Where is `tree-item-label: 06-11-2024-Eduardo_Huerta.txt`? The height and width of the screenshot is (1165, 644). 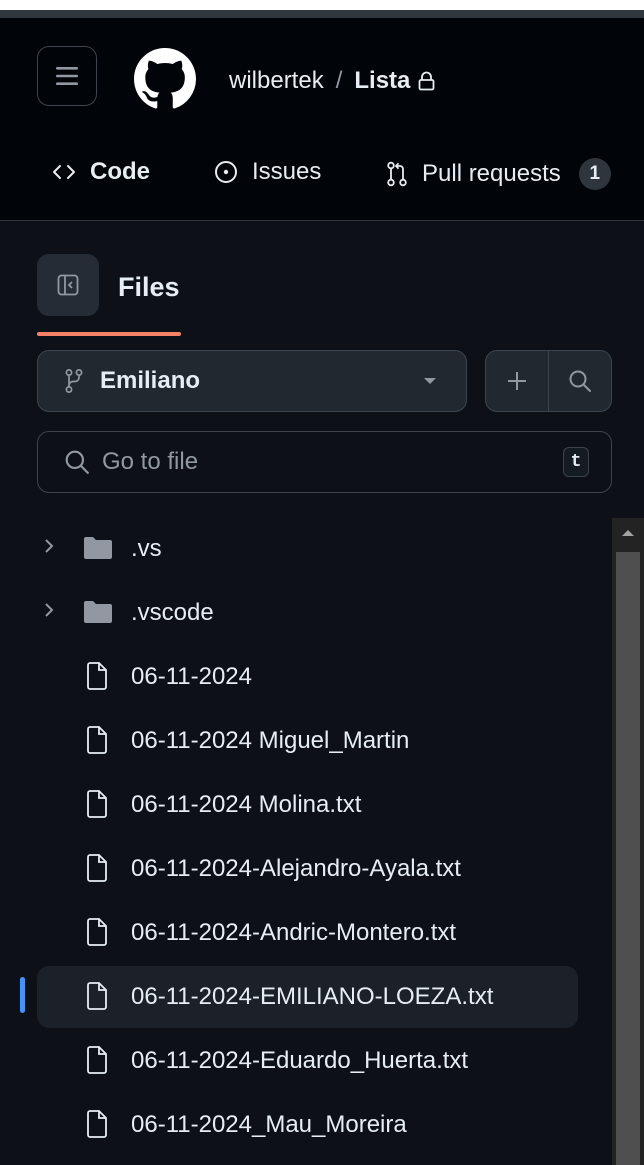
tree-item-label: 06-11-2024-Eduardo_Huerta.txt is located at coordinates (300, 1060).